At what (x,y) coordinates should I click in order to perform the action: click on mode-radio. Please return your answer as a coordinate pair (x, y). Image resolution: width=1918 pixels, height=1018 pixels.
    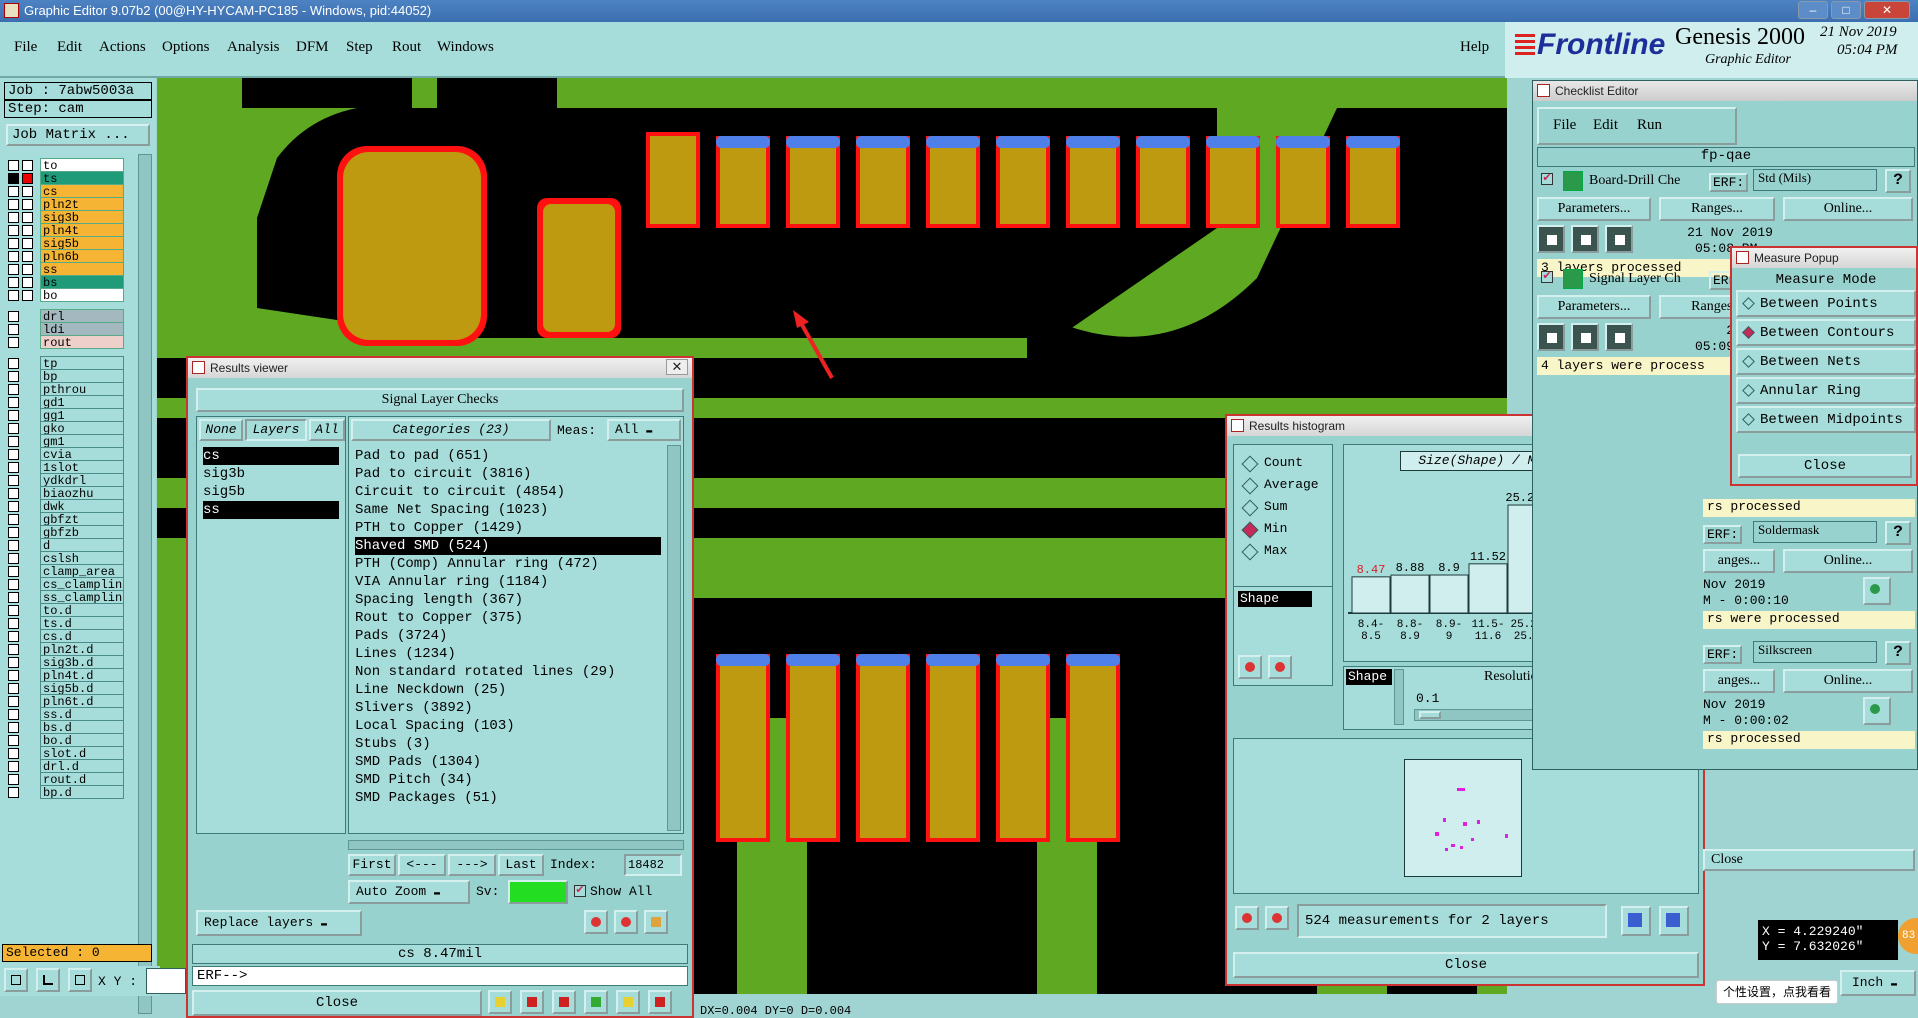
    Looking at the image, I should click on (1250, 552).